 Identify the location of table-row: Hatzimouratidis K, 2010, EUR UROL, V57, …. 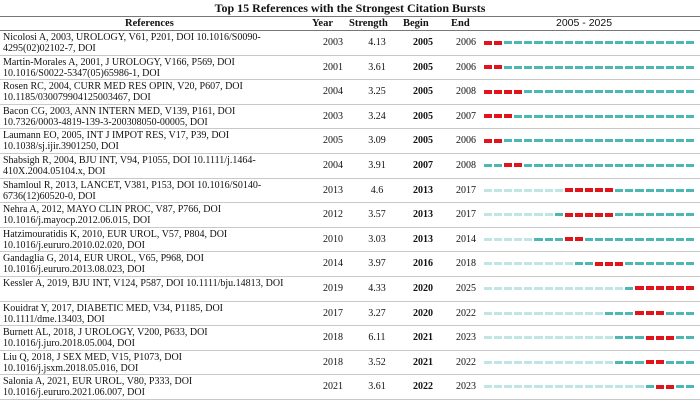
(350, 240).